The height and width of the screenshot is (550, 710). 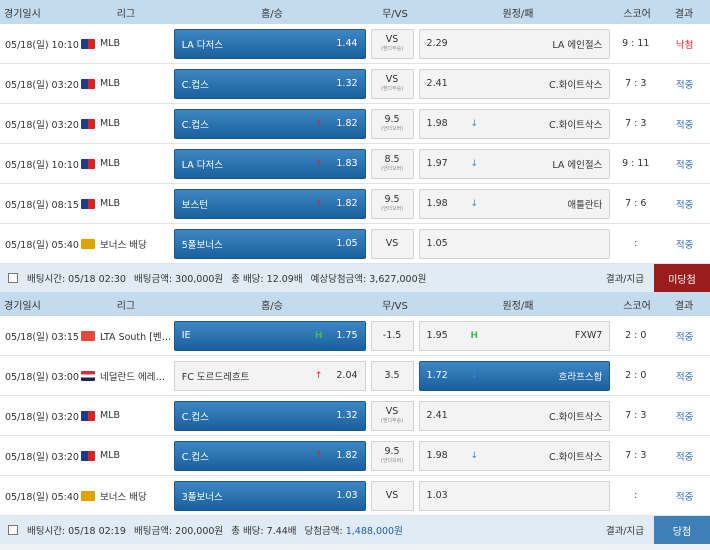 I want to click on league-name: 보너스 배당, so click(x=123, y=245).